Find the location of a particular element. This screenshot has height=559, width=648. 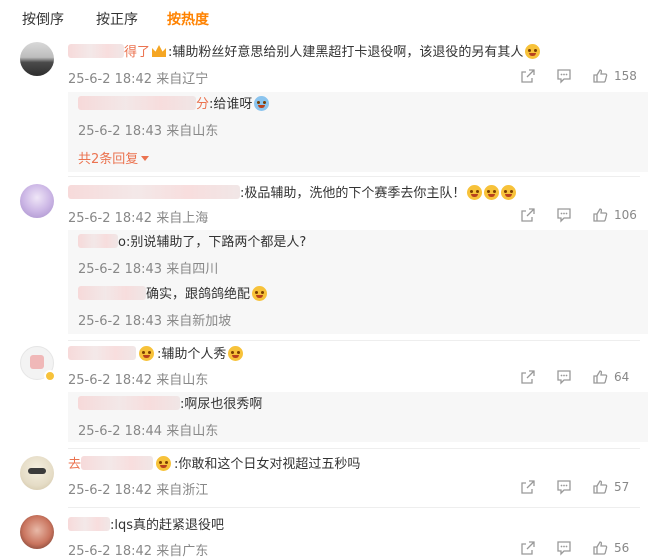

reply-text: :啊尿也很秀啊 is located at coordinates (221, 404).